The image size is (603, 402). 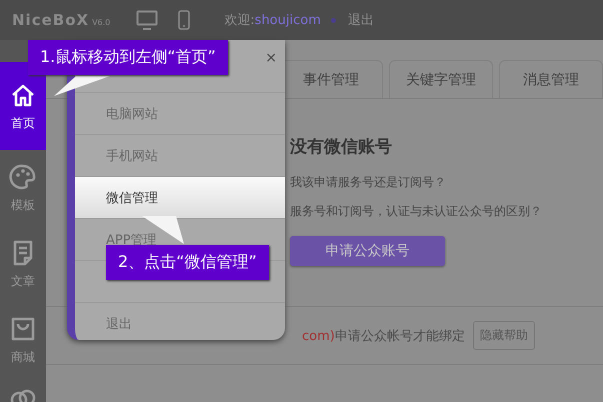 I want to click on tutorial-tooltip: 2、点击“微信管理”, so click(x=187, y=262).